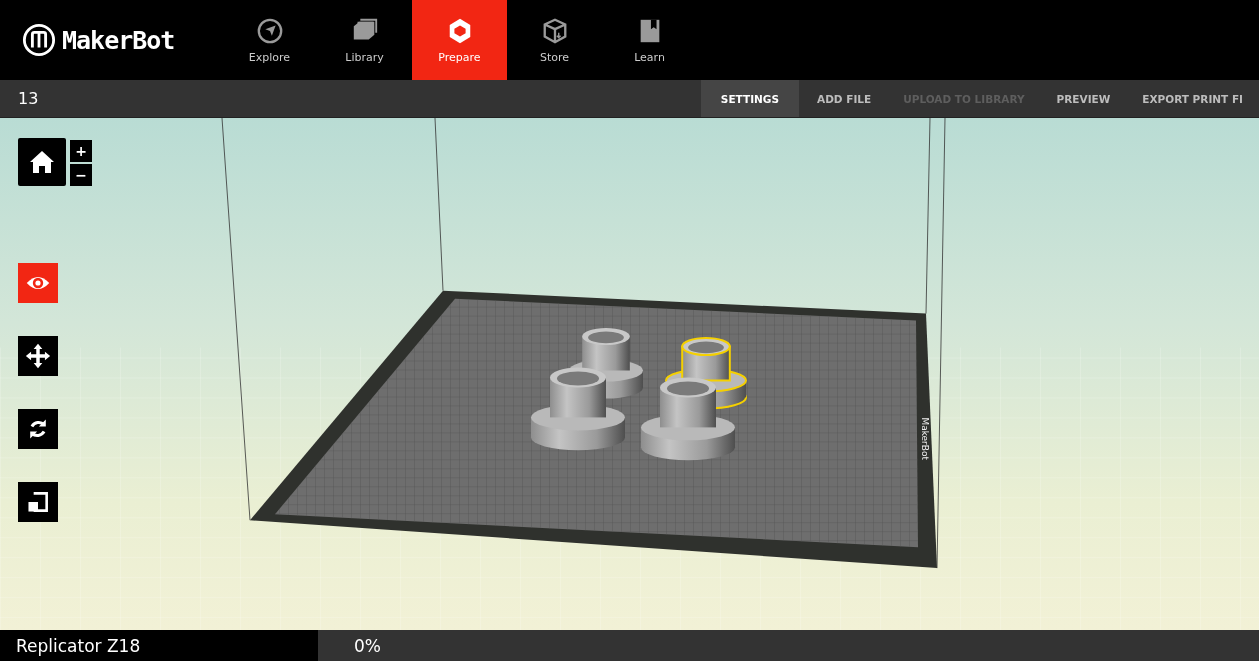 This screenshot has width=1259, height=661. I want to click on plate-label: MakerBot, so click(925, 438).